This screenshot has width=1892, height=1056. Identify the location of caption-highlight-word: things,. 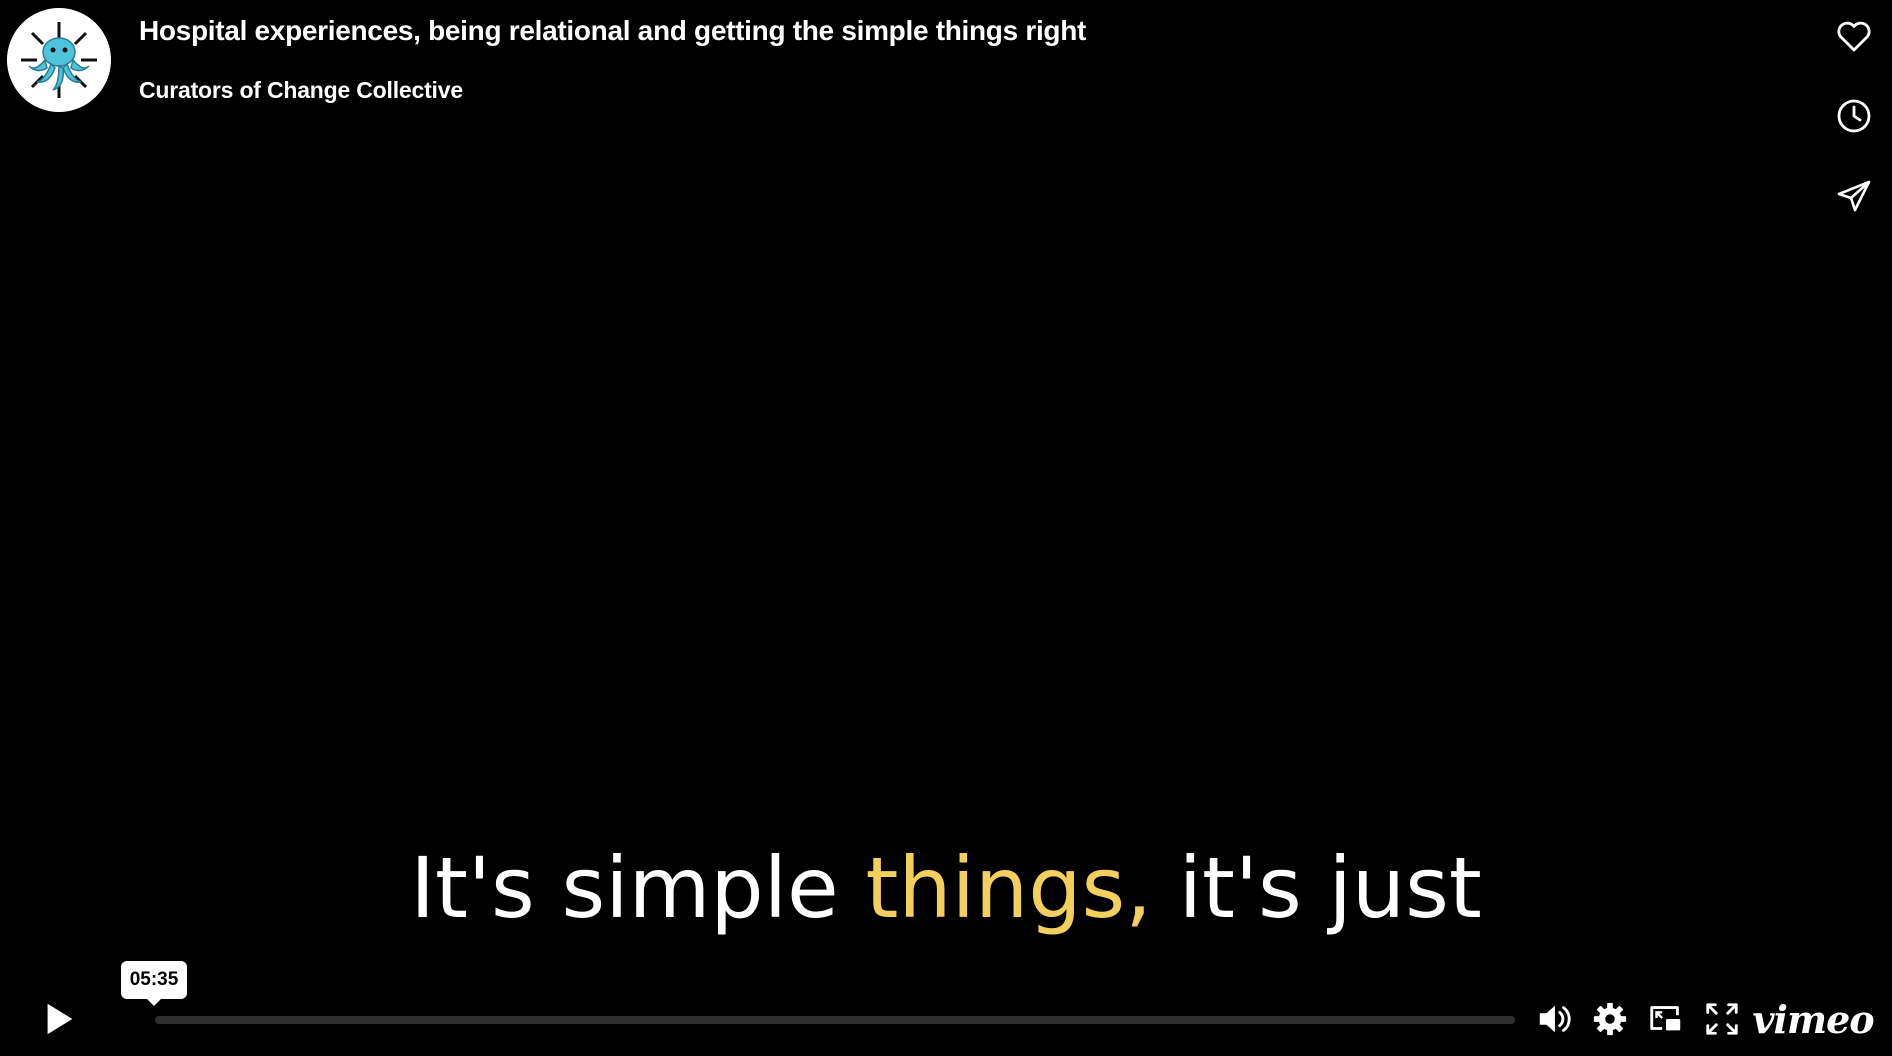
(1008, 888).